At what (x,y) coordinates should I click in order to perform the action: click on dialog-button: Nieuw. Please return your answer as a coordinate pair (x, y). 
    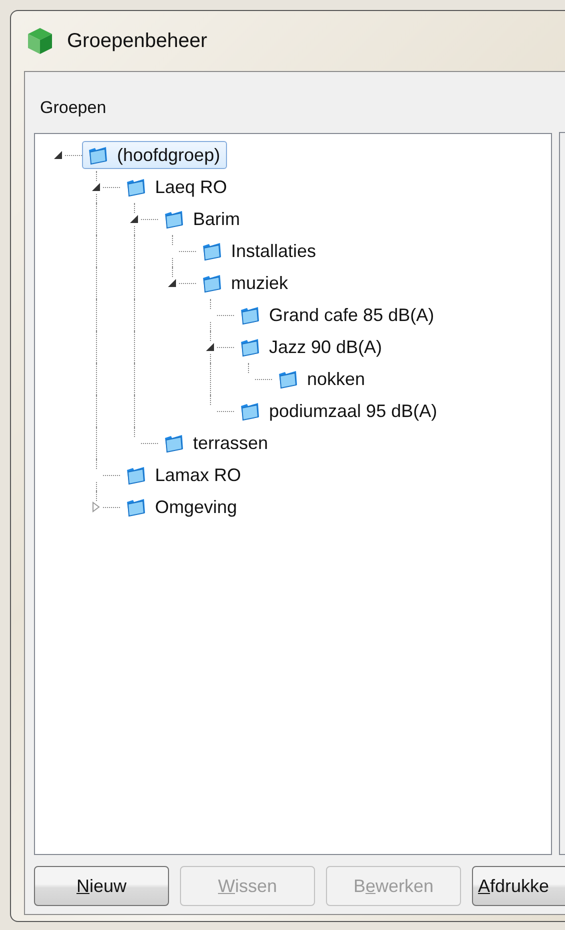
    Looking at the image, I should click on (101, 886).